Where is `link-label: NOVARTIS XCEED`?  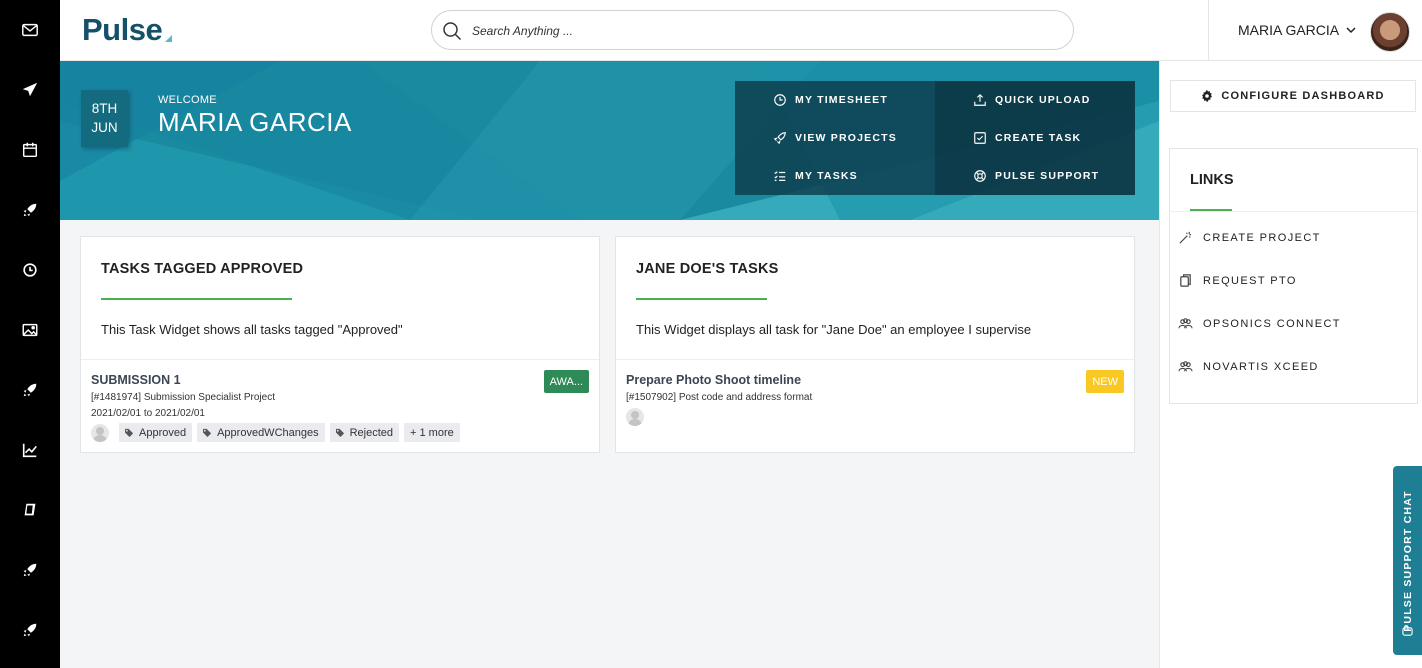
link-label: NOVARTIS XCEED is located at coordinates (1261, 366).